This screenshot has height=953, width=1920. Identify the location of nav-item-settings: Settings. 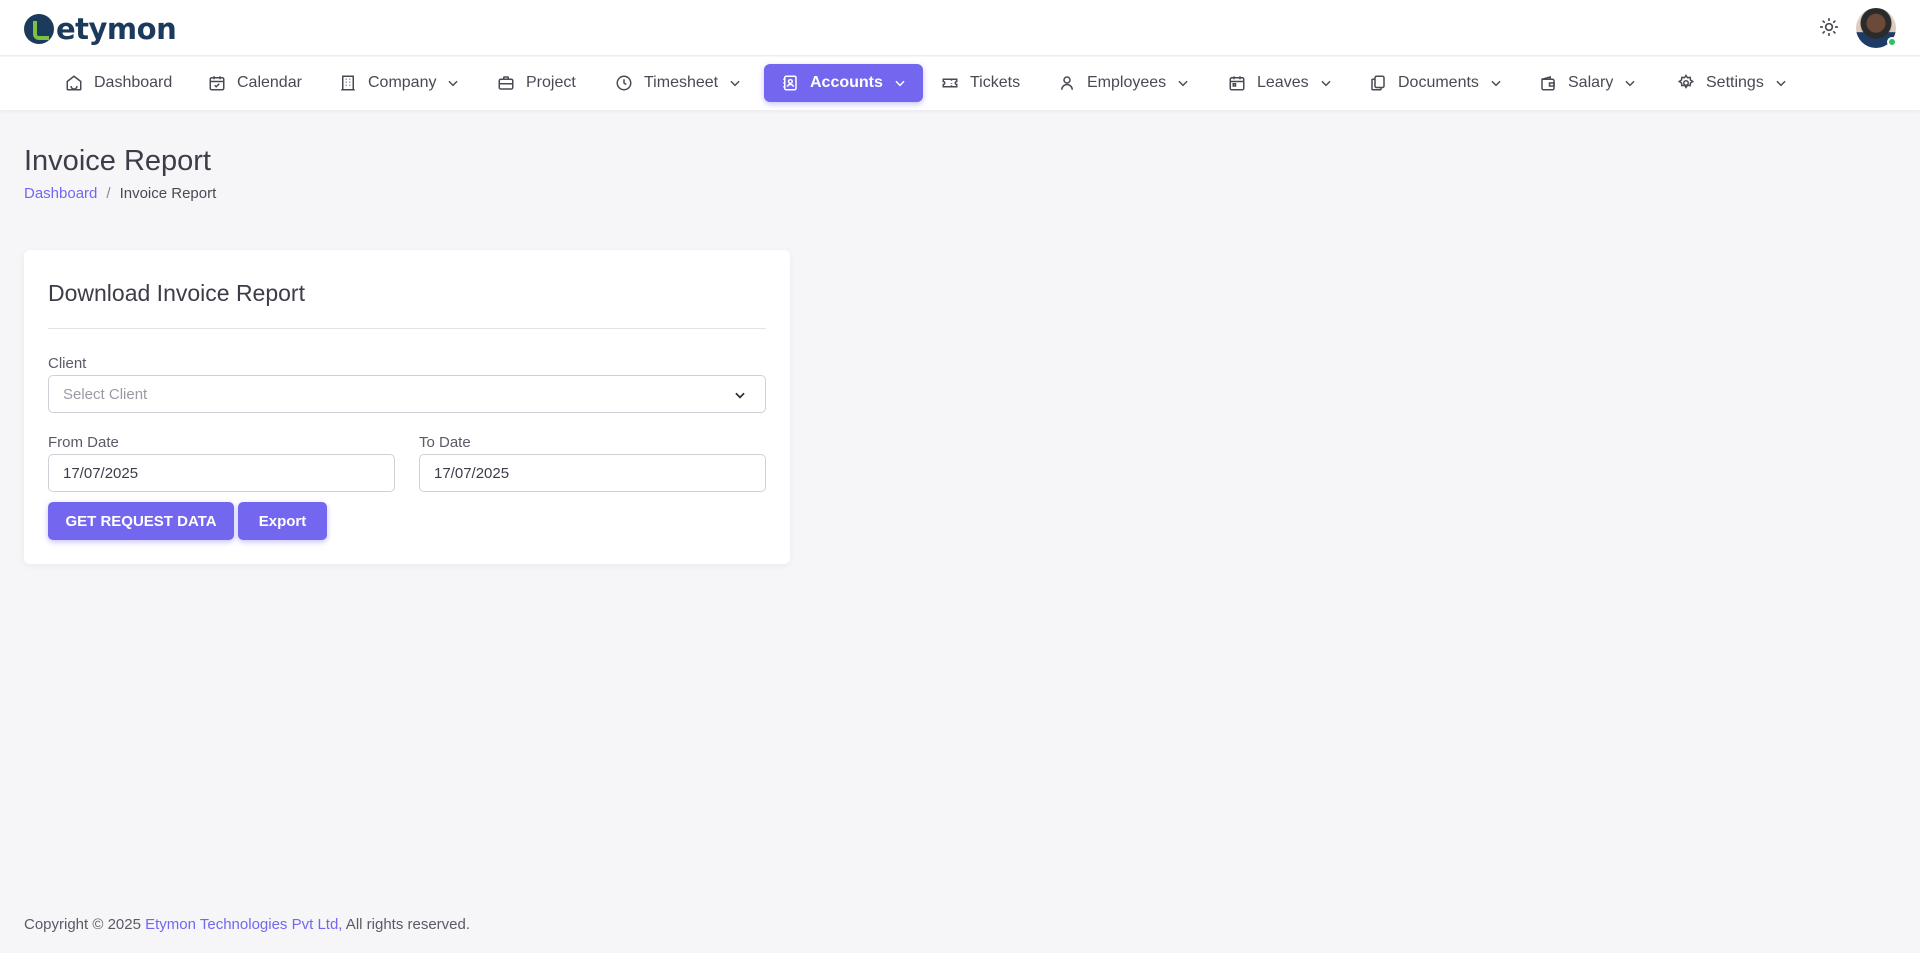
(1732, 83).